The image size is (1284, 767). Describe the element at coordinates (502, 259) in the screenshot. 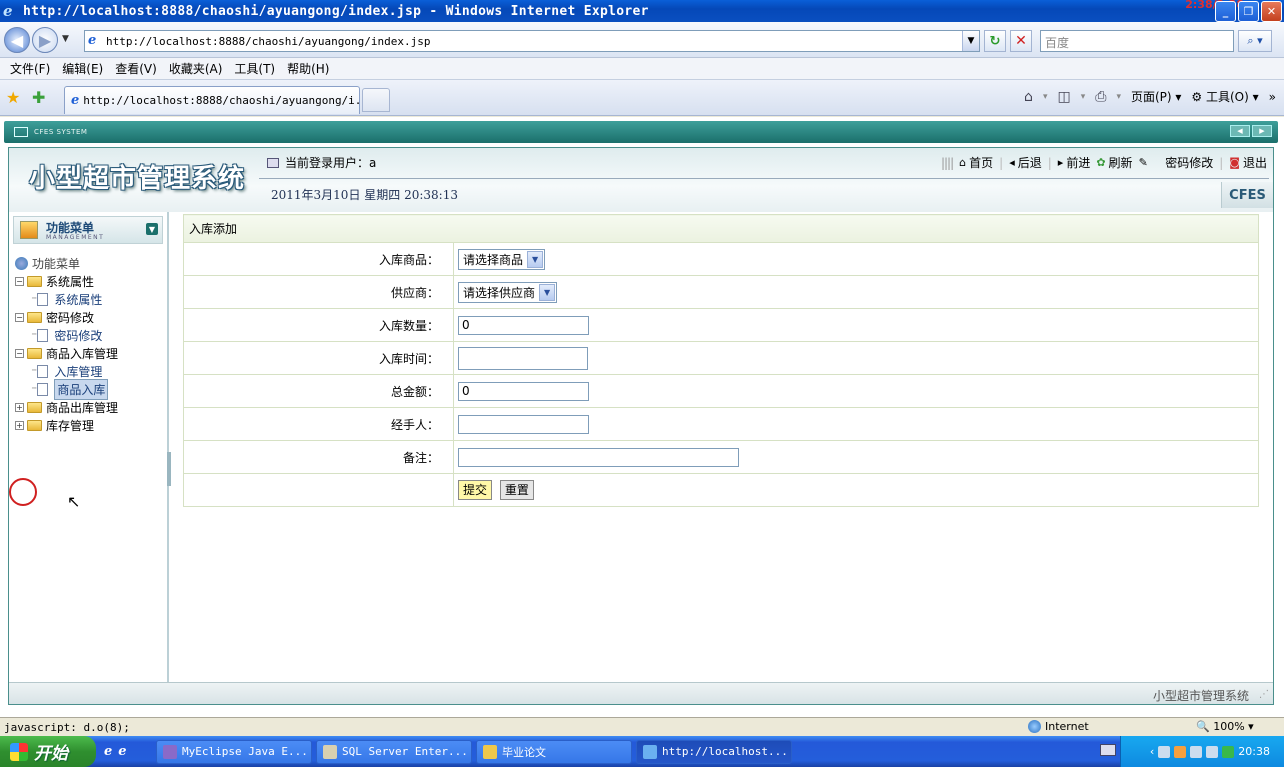

I see `product-select: 请选择商品 ▼` at that location.